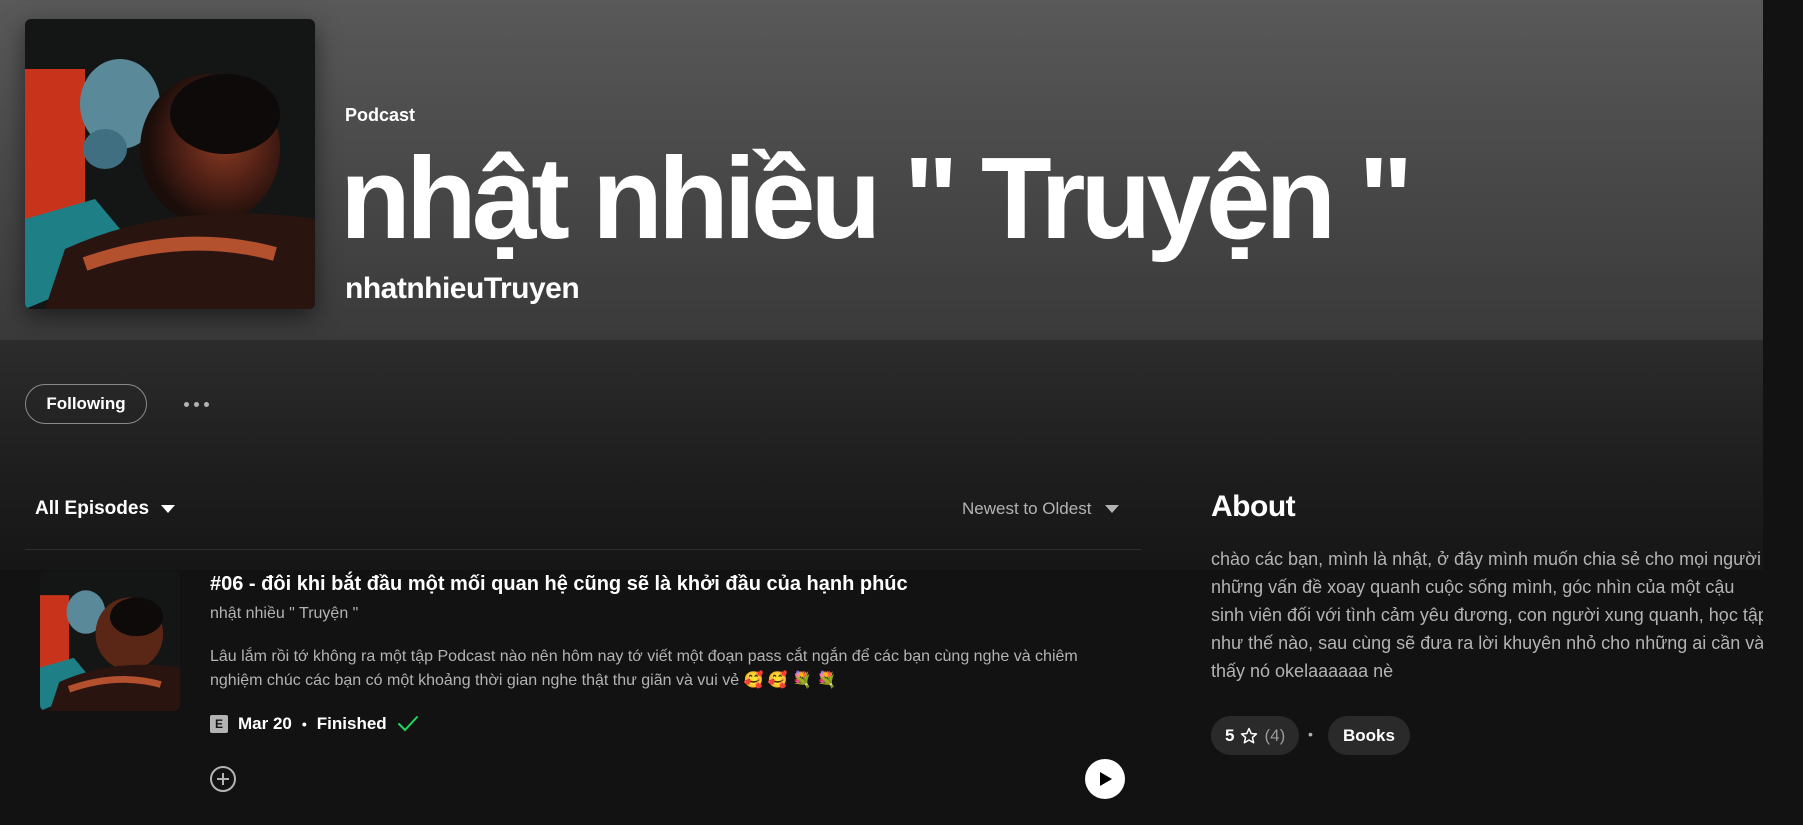  I want to click on play-button, so click(1105, 779).